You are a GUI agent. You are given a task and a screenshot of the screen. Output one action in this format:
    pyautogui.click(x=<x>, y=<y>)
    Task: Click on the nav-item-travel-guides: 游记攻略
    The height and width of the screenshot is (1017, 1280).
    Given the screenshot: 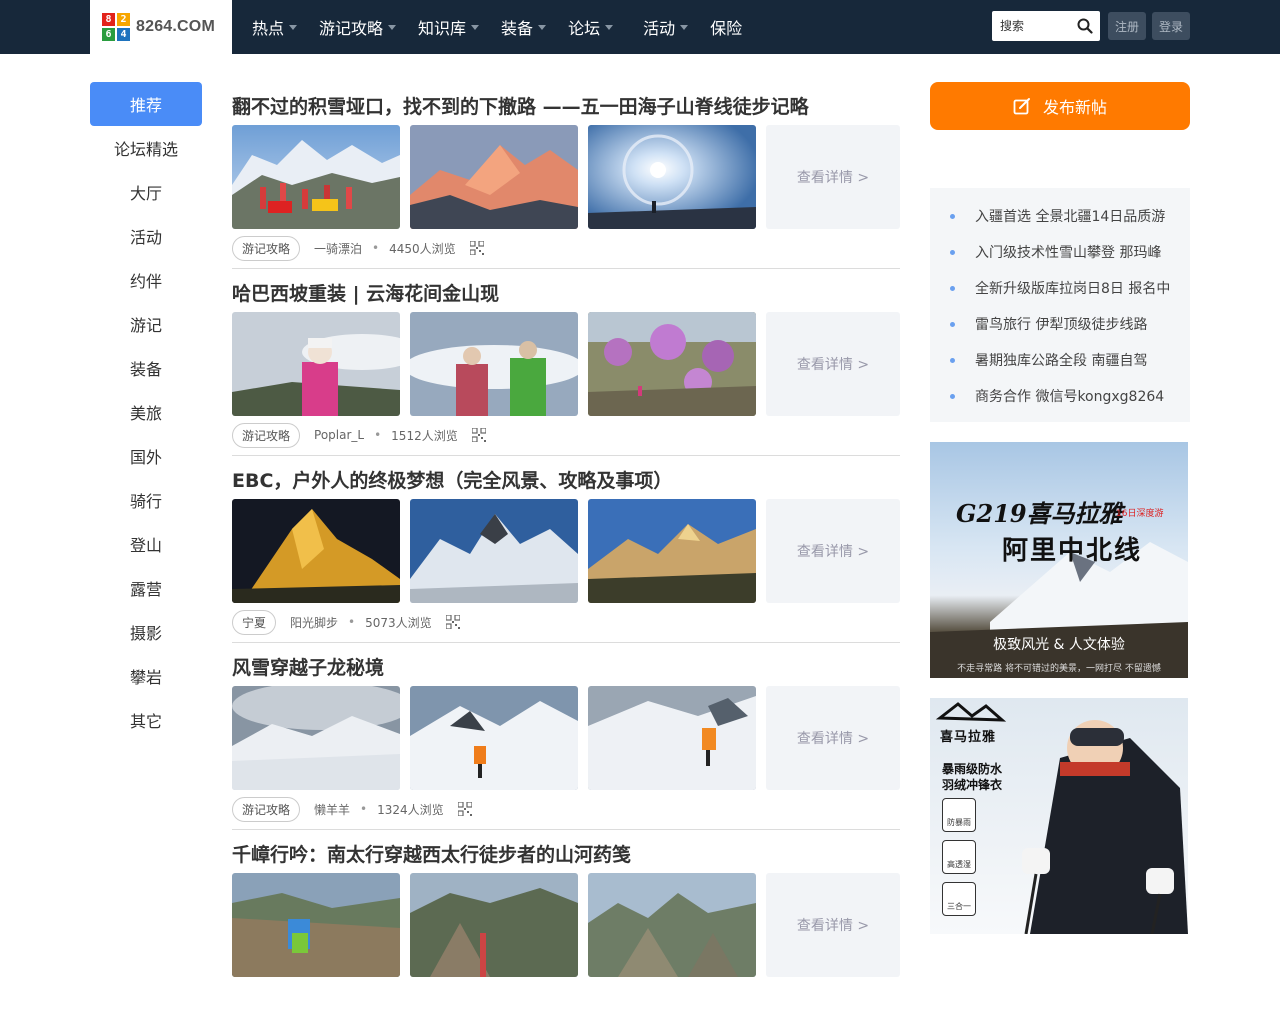 What is the action you would take?
    pyautogui.click(x=358, y=27)
    